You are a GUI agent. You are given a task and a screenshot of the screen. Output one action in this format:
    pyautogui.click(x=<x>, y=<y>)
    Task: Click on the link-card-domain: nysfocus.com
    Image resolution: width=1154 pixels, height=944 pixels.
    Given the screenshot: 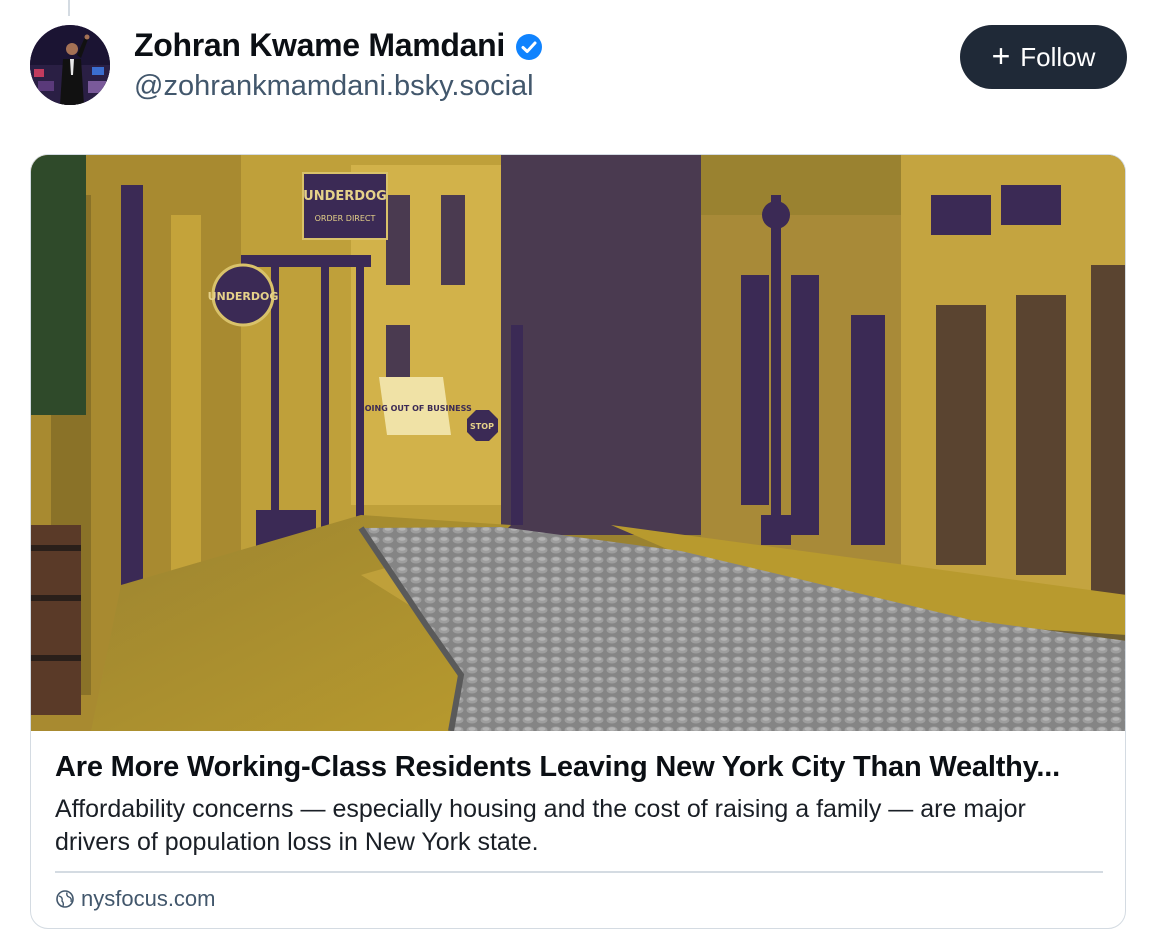 What is the action you would take?
    pyautogui.click(x=148, y=898)
    